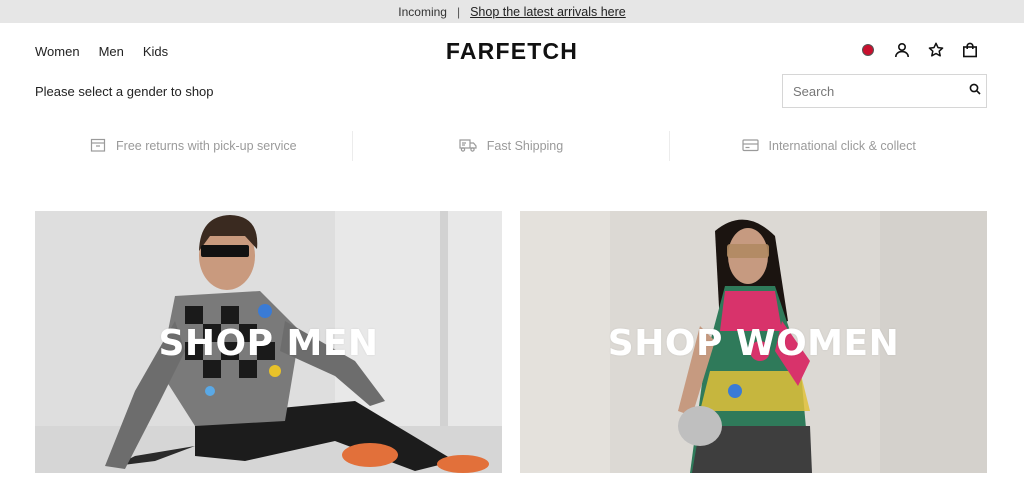 This screenshot has height=485, width=1024. Describe the element at coordinates (124, 91) in the screenshot. I see `gender-prompt: Please select a gender to shop` at that location.